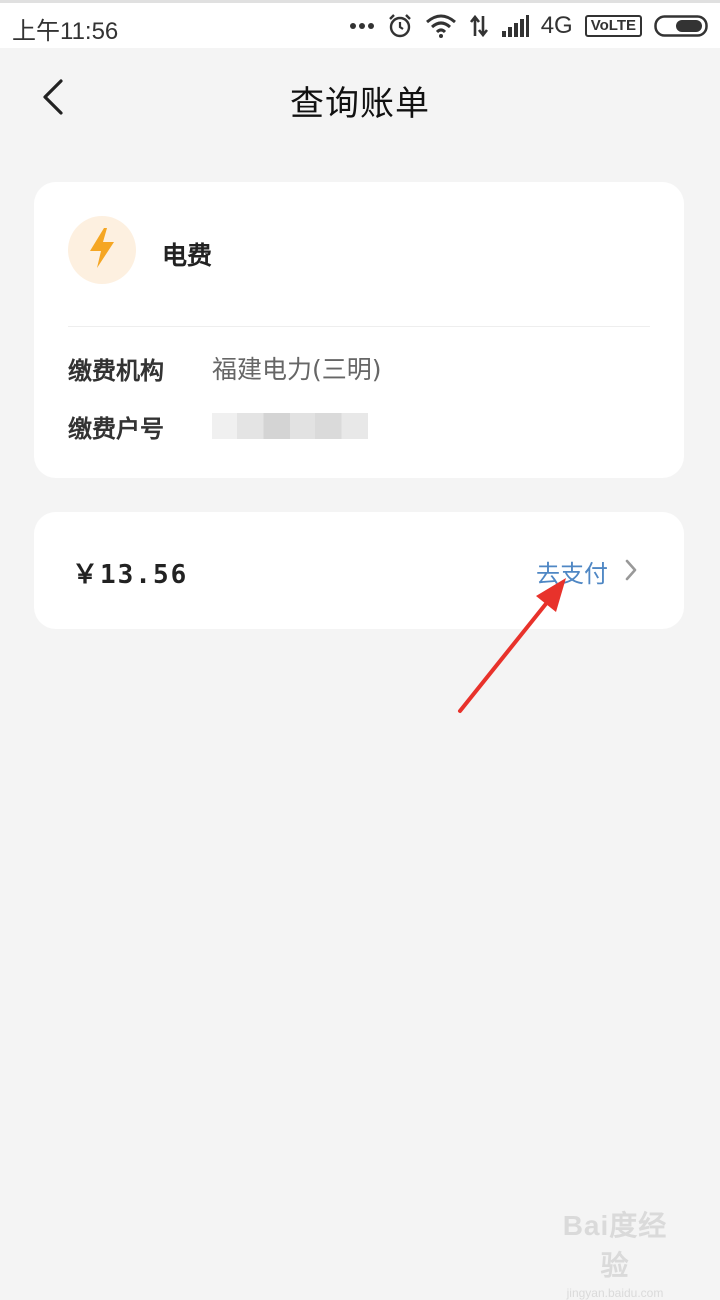 The height and width of the screenshot is (1300, 720). What do you see at coordinates (615, 1245) in the screenshot?
I see `watermark-main: Bai度经验` at bounding box center [615, 1245].